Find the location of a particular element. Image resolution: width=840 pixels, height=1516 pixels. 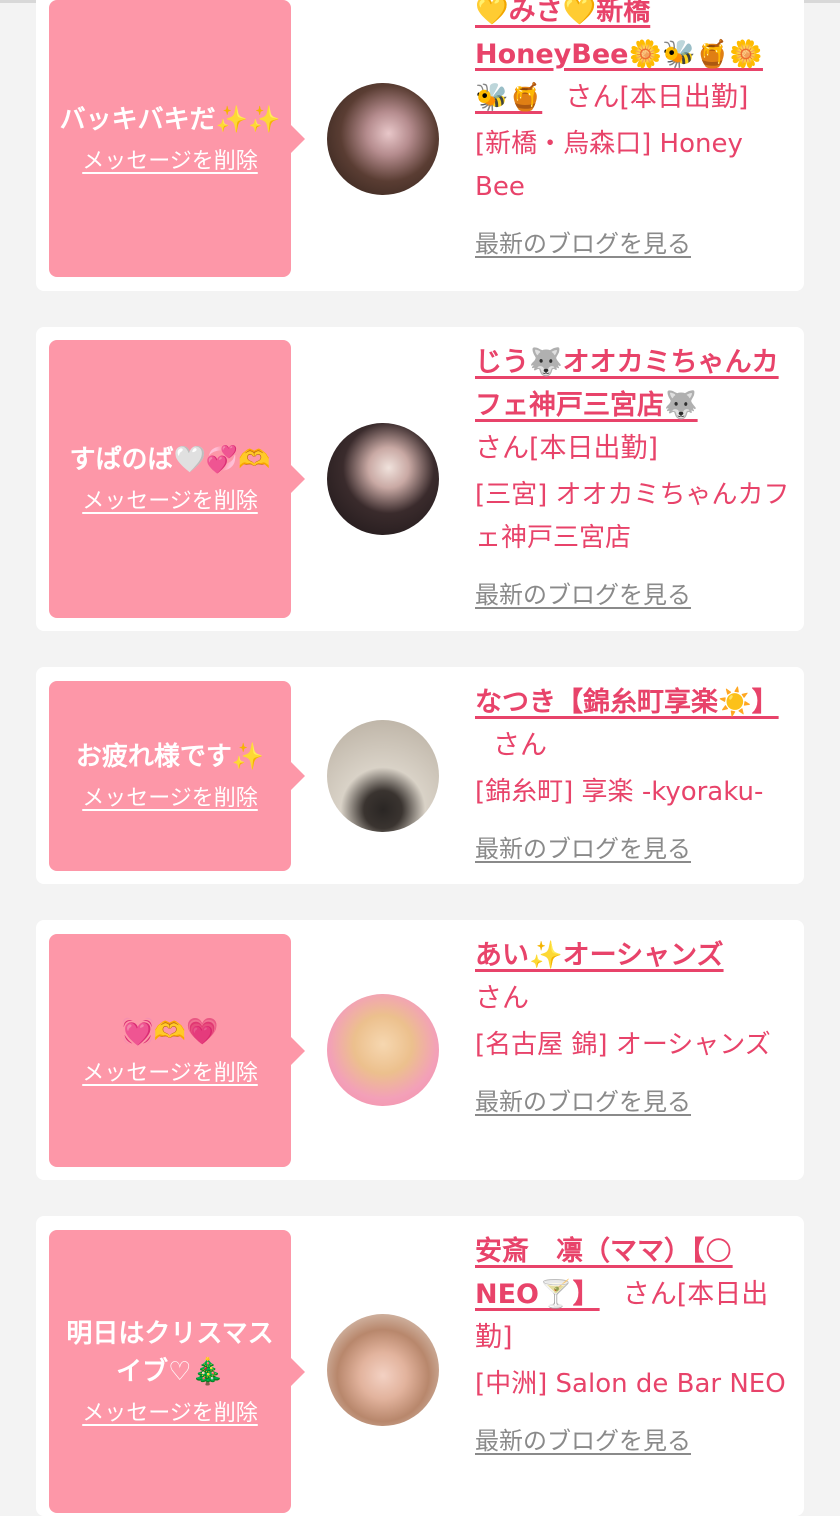

shop-label: [錦糸町] 享楽 -kyoraku- is located at coordinates (619, 792).